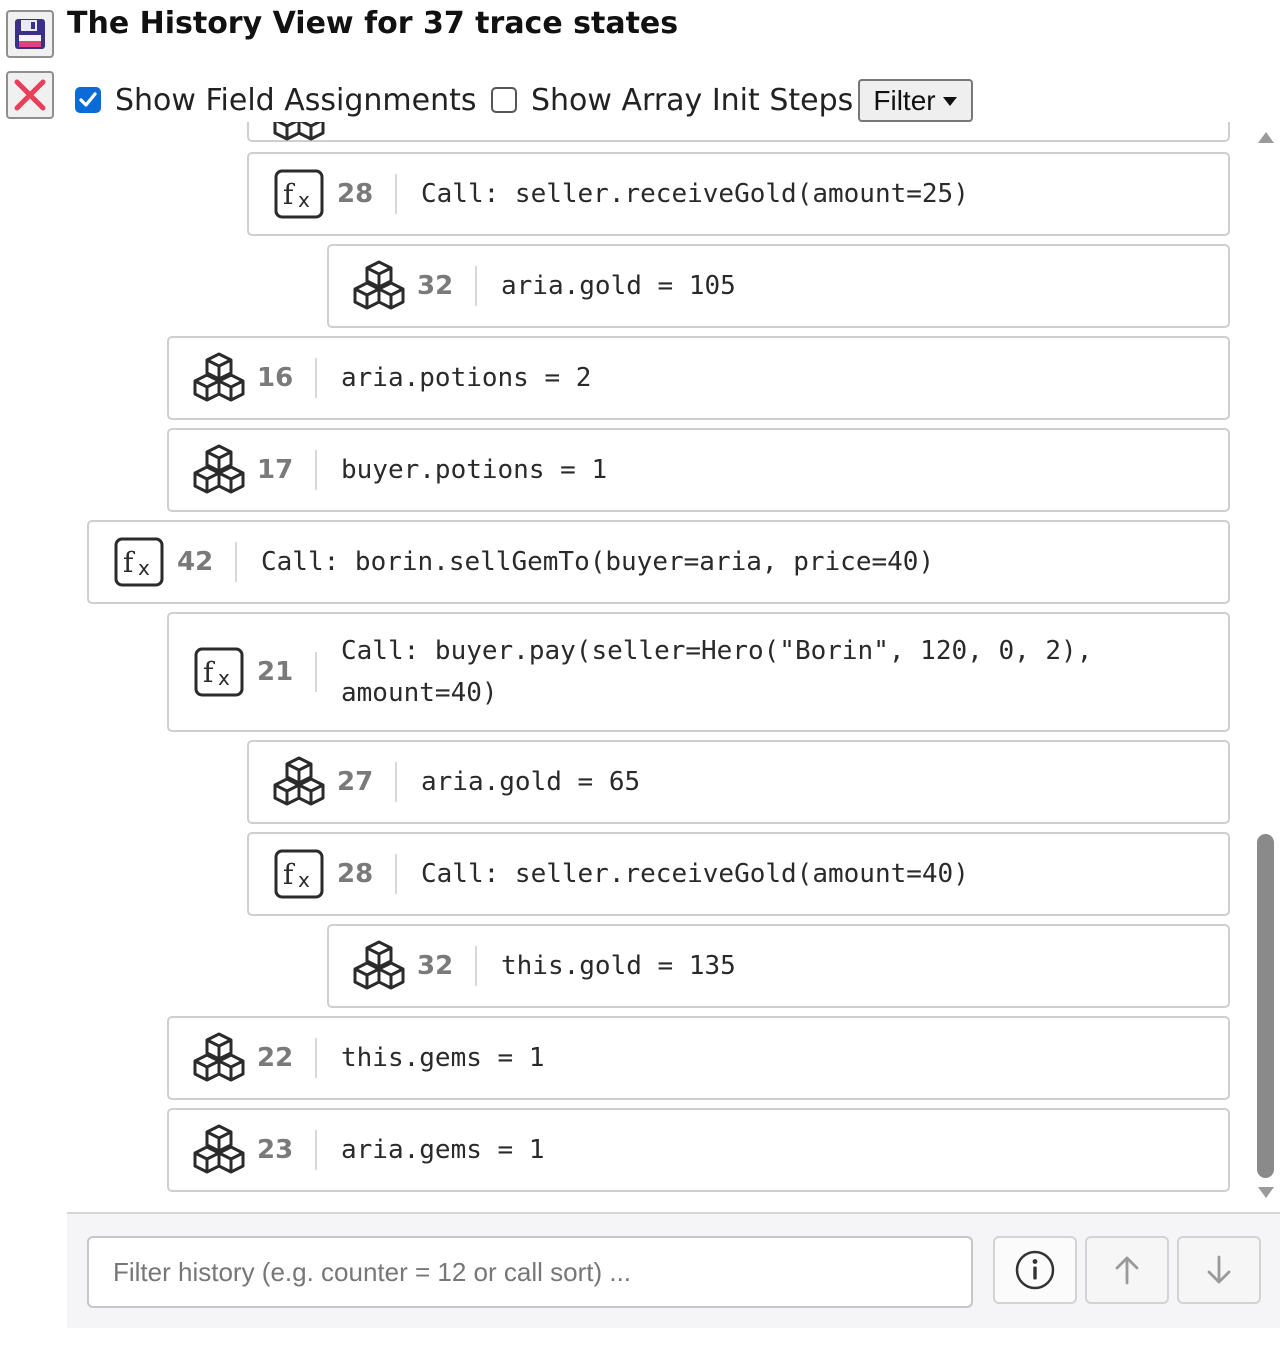  I want to click on arrow-down-icon, so click(1219, 1269).